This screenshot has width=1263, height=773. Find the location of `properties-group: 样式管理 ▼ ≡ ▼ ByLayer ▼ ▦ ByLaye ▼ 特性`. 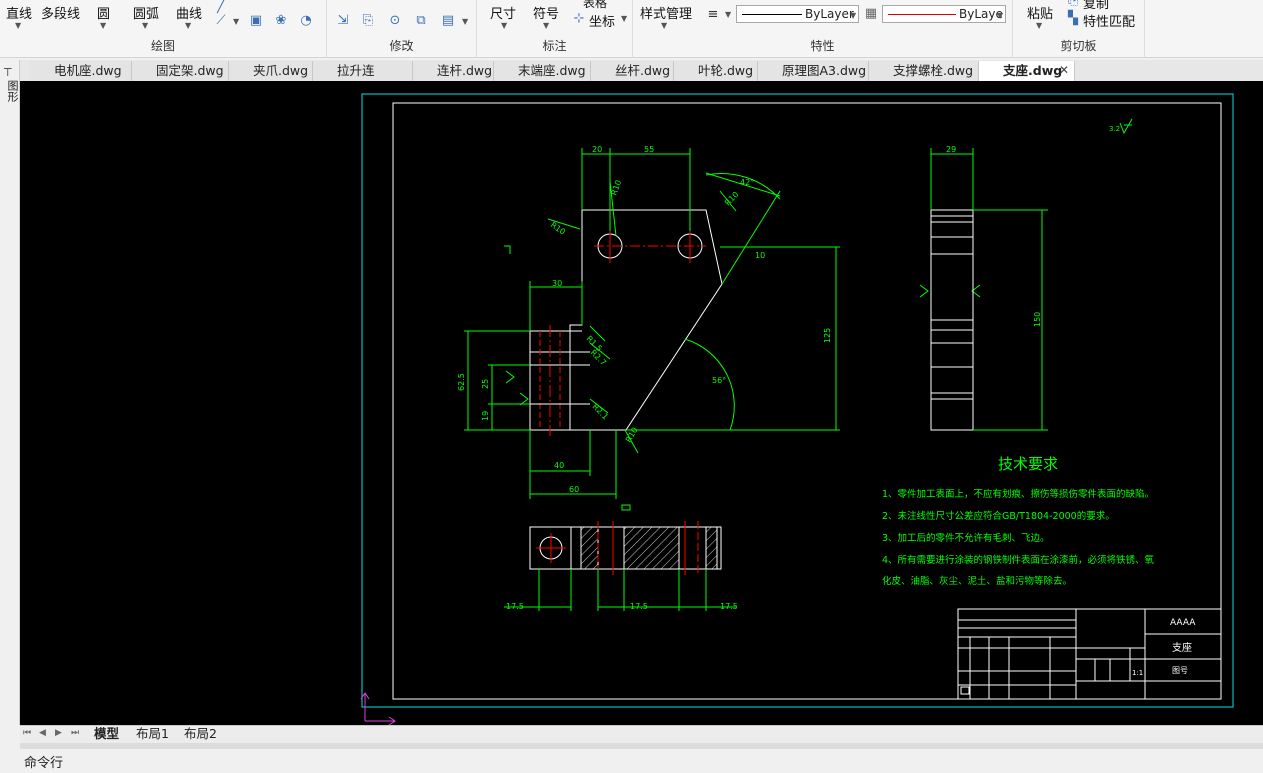

properties-group: 样式管理 ▼ ≡ ▼ ByLayer ▼ ▦ ByLaye ▼ 特性 is located at coordinates (823, 29).